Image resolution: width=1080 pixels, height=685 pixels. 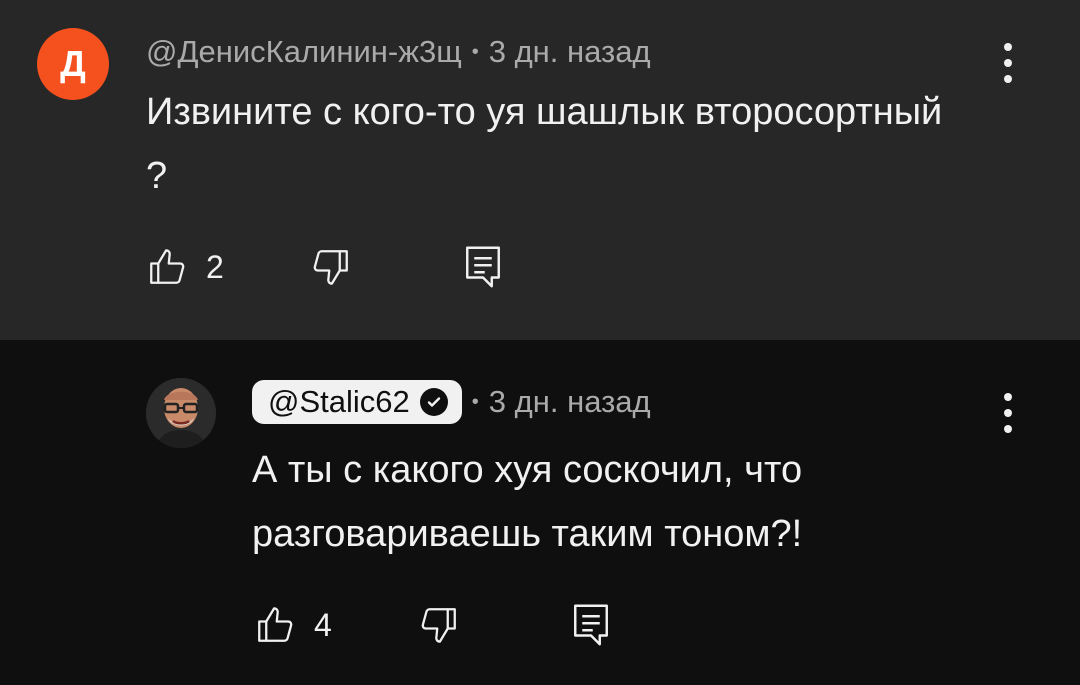 I want to click on author-name: @ДенисКалинин-ж3щ, so click(x=304, y=52).